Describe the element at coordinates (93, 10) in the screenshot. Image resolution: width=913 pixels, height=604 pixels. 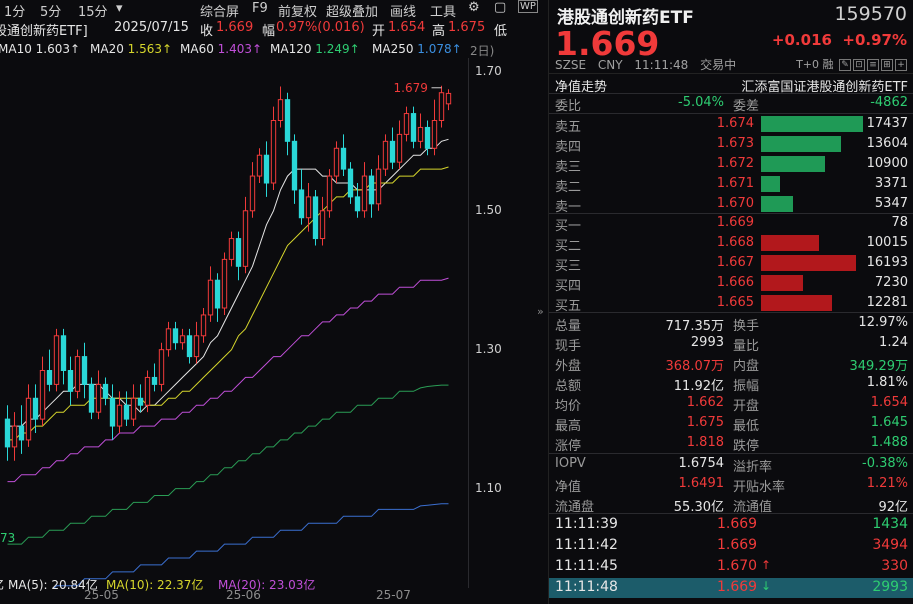
I see `period-15min: 15分` at that location.